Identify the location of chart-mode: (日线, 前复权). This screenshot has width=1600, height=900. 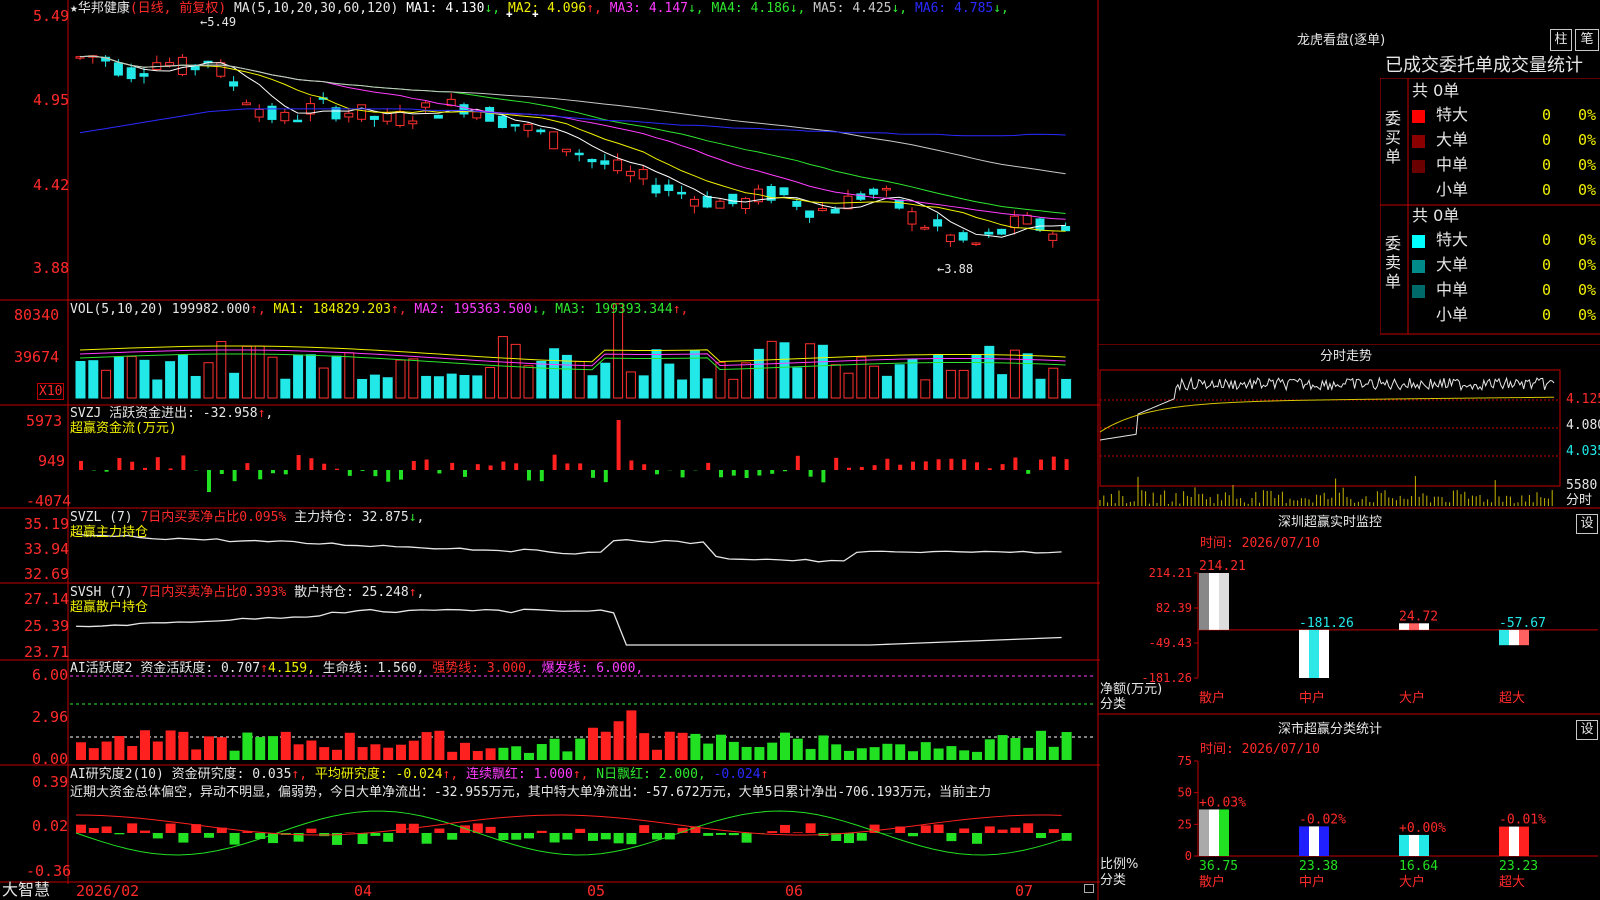
(178, 8).